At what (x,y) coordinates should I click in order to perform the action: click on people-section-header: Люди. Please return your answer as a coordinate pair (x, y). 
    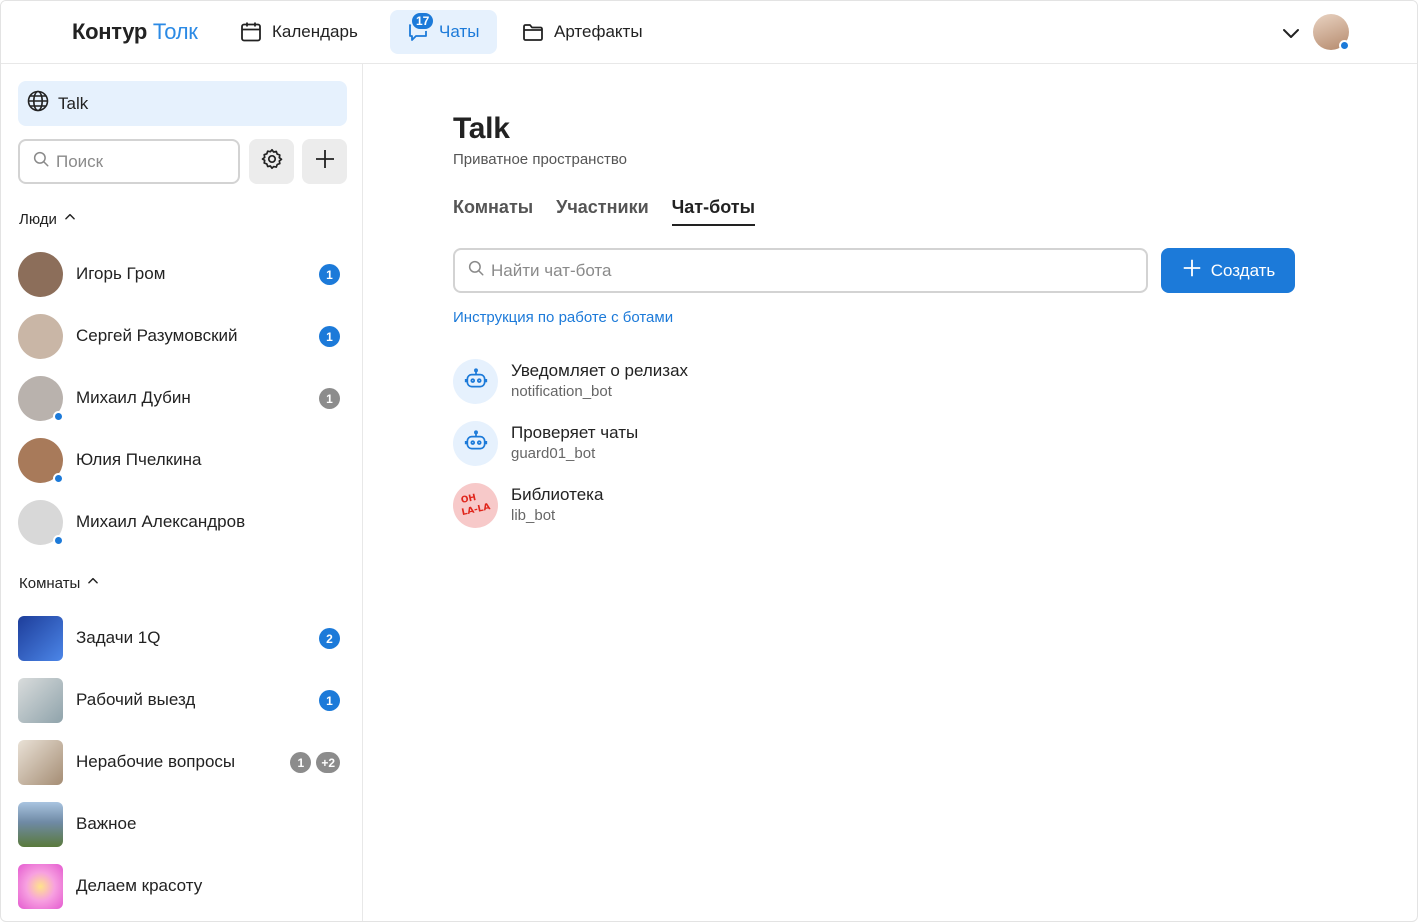
    Looking at the image, I should click on (48, 219).